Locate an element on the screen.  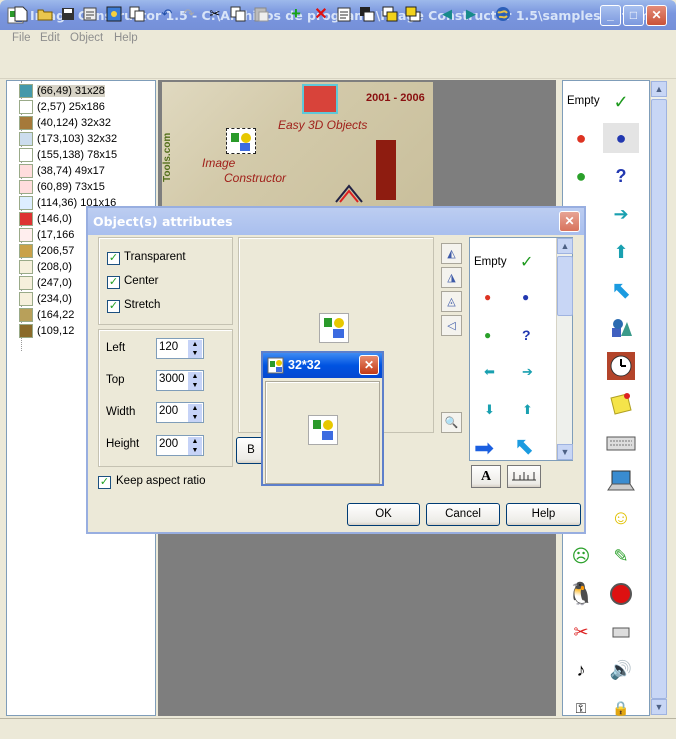
speaker-icon: 🔊 is located at coordinates (621, 670).